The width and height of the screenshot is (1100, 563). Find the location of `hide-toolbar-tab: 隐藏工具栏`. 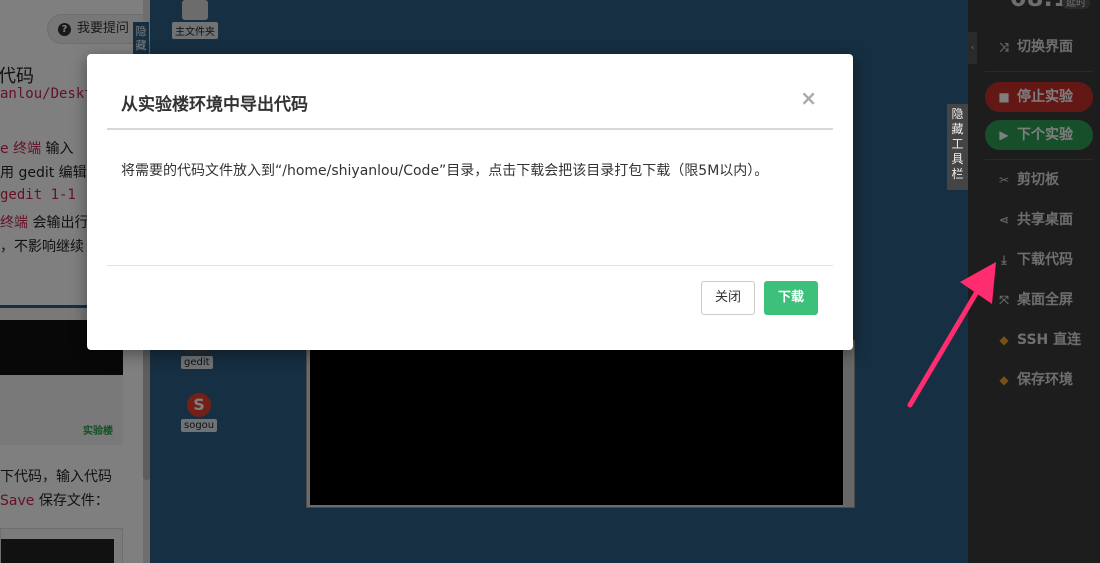

hide-toolbar-tab: 隐藏工具栏 is located at coordinates (957, 147).